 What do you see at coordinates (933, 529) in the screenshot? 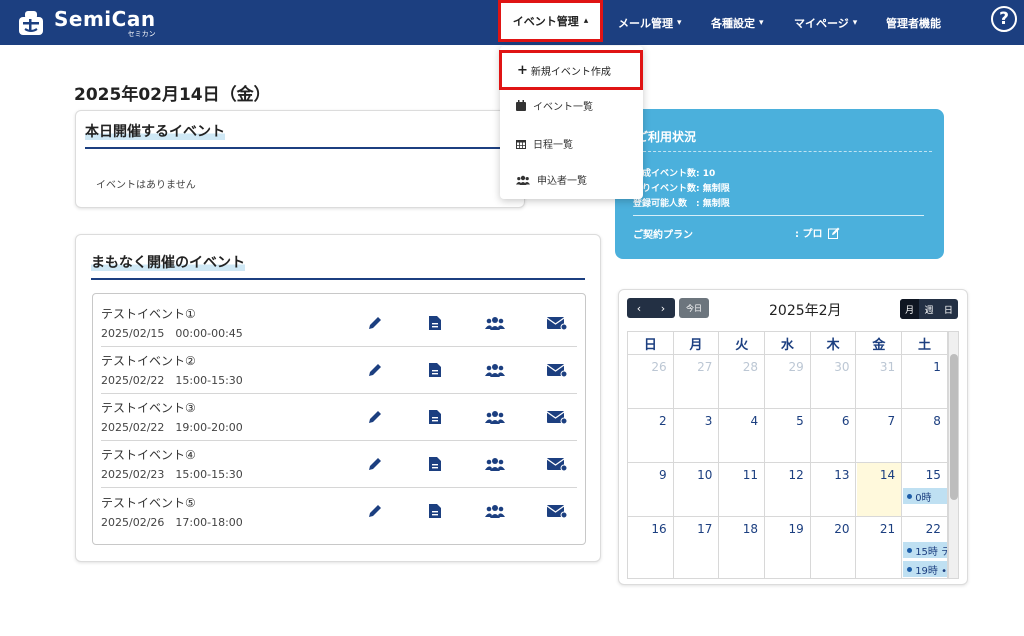
I see `calendar-day-number: 22` at bounding box center [933, 529].